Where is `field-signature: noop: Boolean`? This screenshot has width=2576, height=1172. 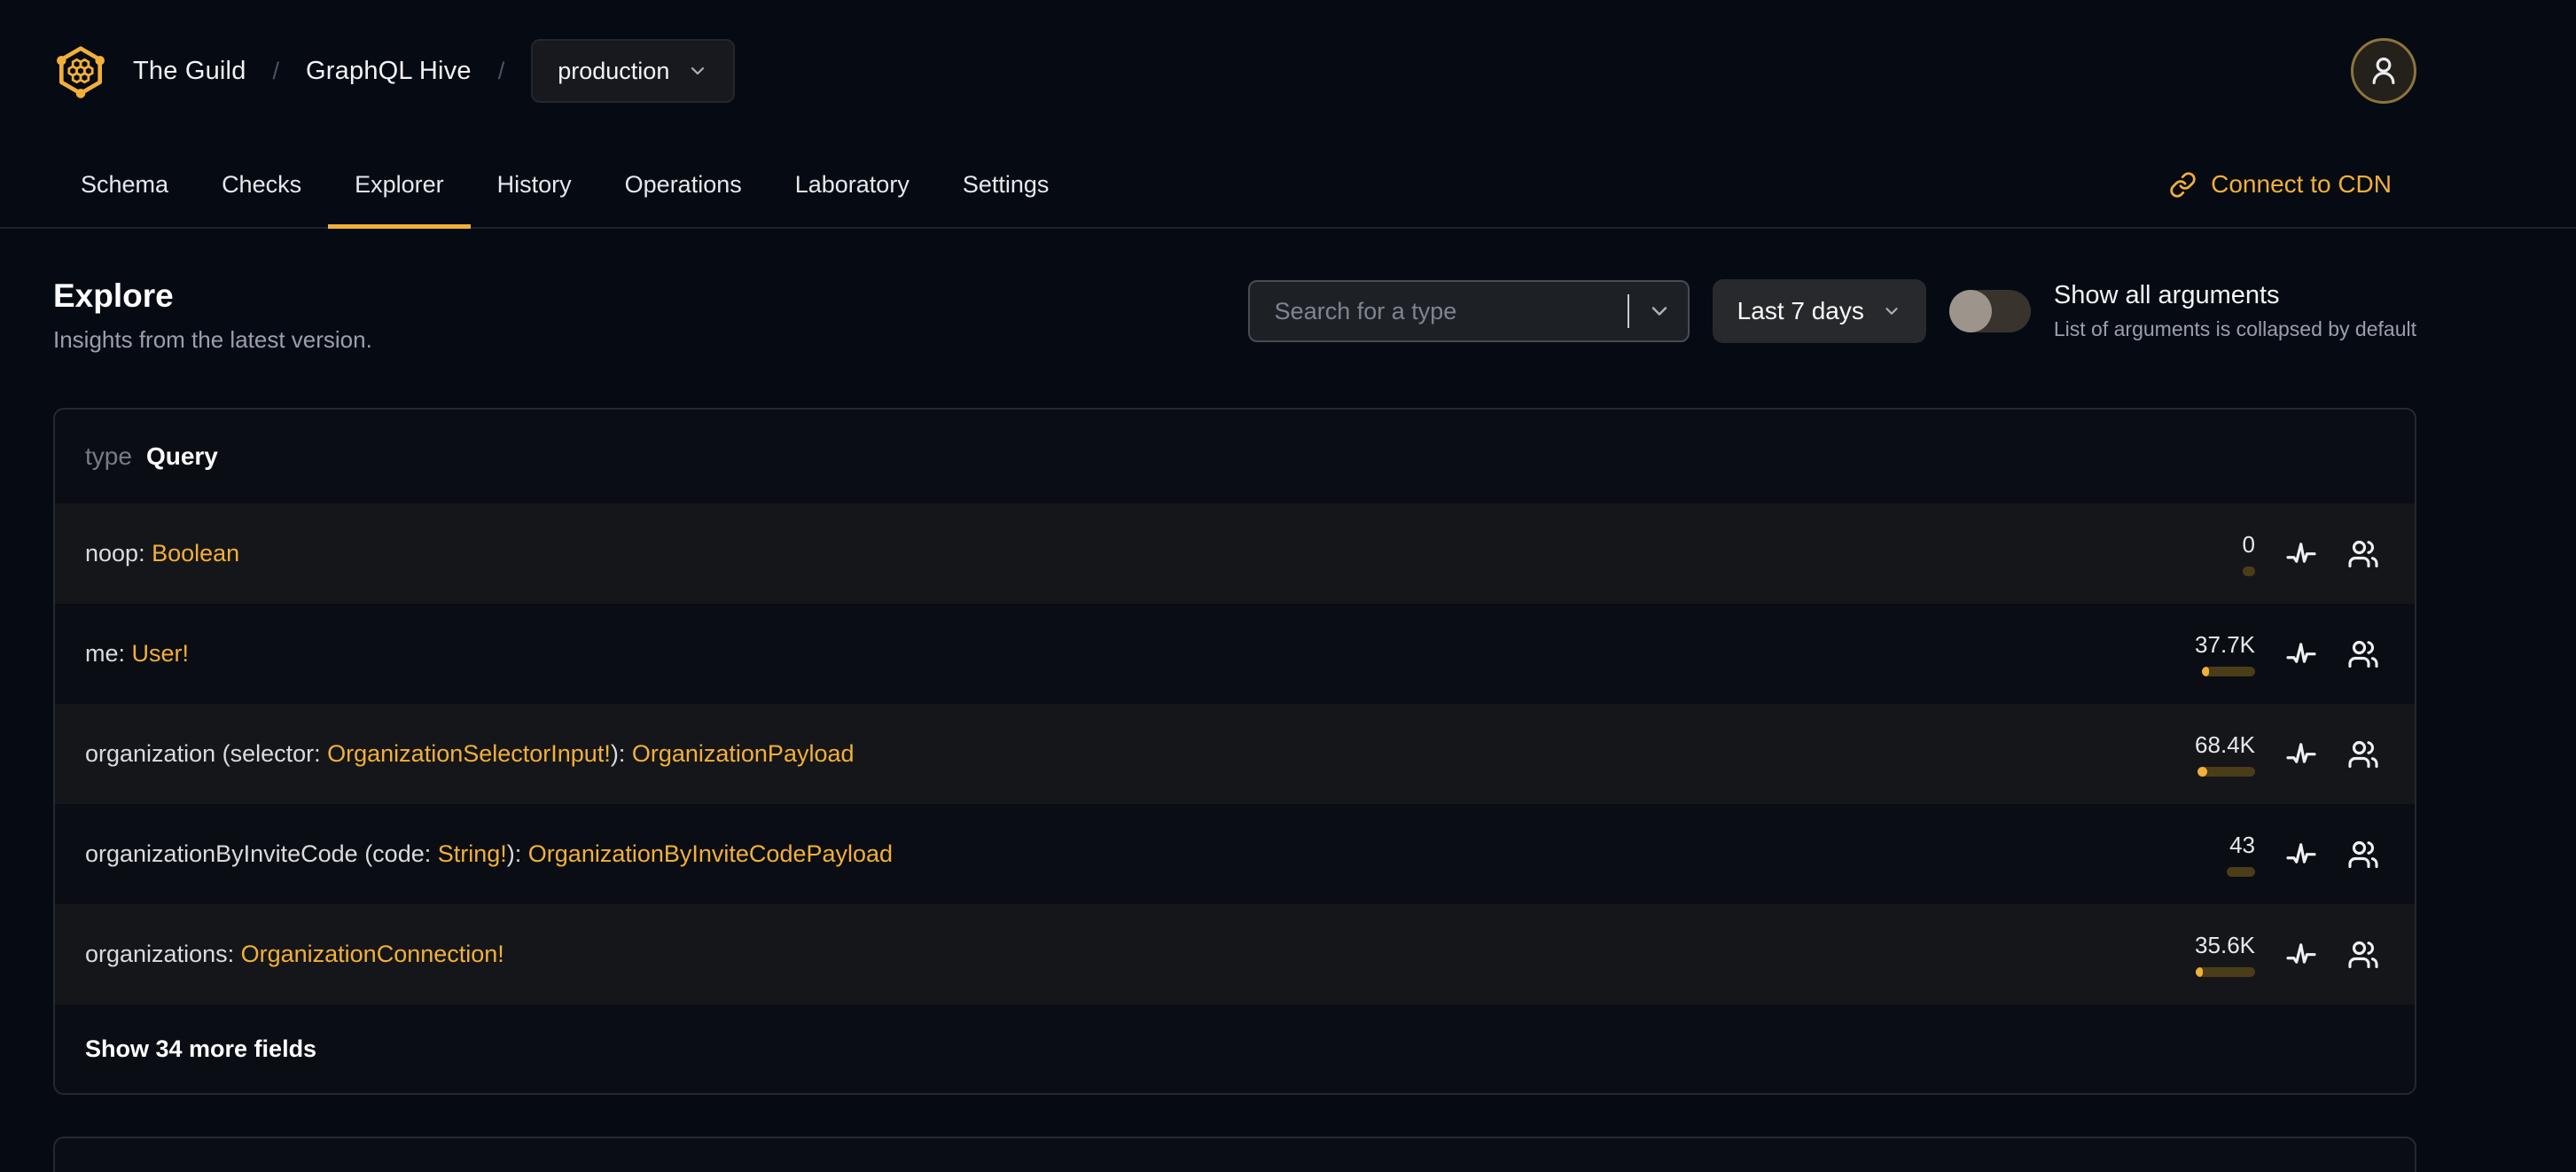 field-signature: noop: Boolean is located at coordinates (162, 553).